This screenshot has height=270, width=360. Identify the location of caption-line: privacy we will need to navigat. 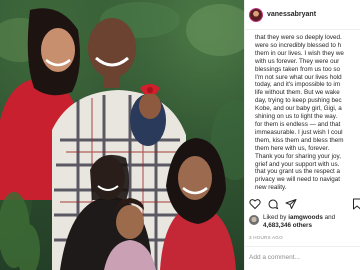
(298, 180).